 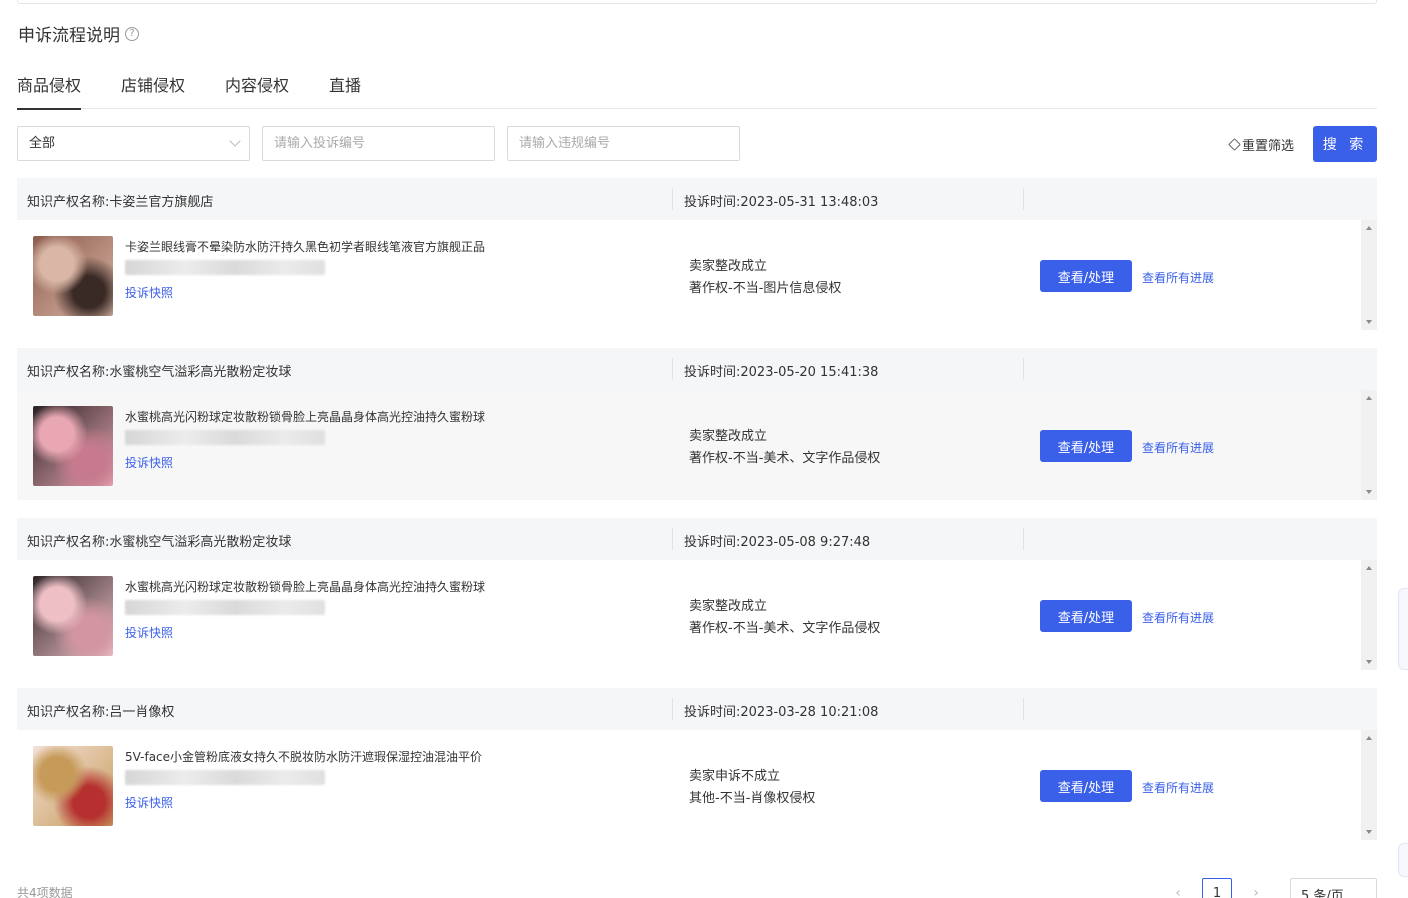 I want to click on status-text: 卖家申诉不成立, so click(x=735, y=776).